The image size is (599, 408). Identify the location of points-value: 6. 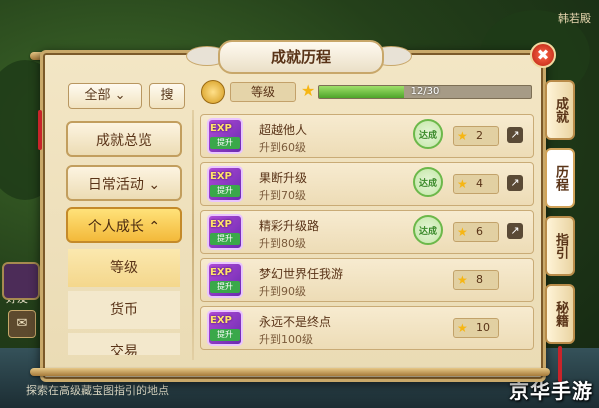
(479, 231).